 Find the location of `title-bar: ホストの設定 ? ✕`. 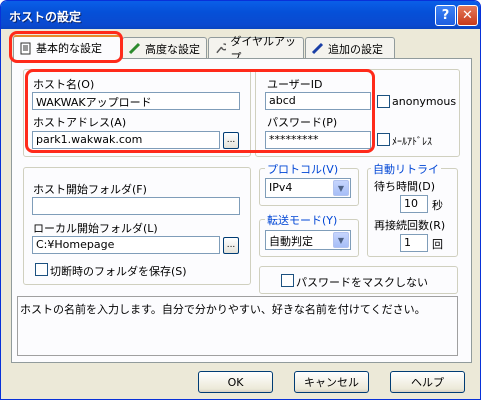

title-bar: ホストの設定 ? ✕ is located at coordinates (240, 15).